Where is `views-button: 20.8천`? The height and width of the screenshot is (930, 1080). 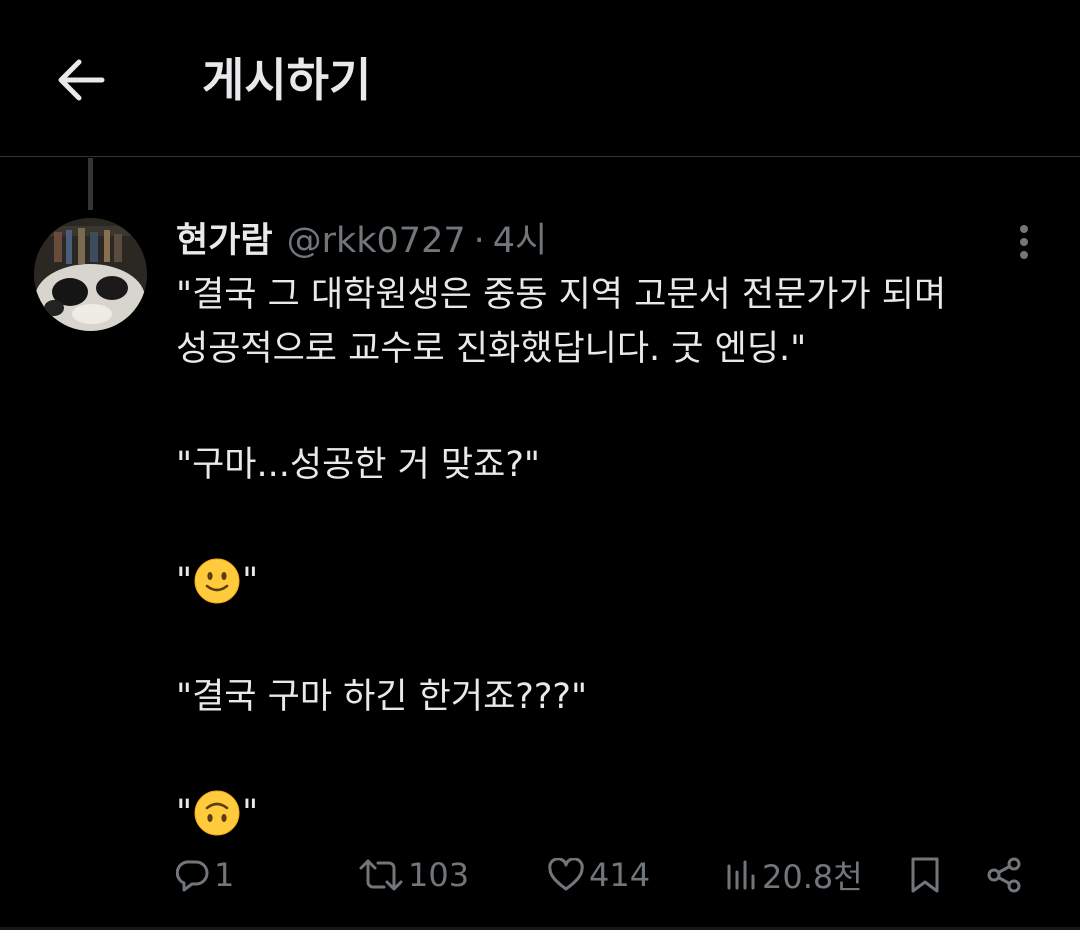 views-button: 20.8천 is located at coordinates (793, 875).